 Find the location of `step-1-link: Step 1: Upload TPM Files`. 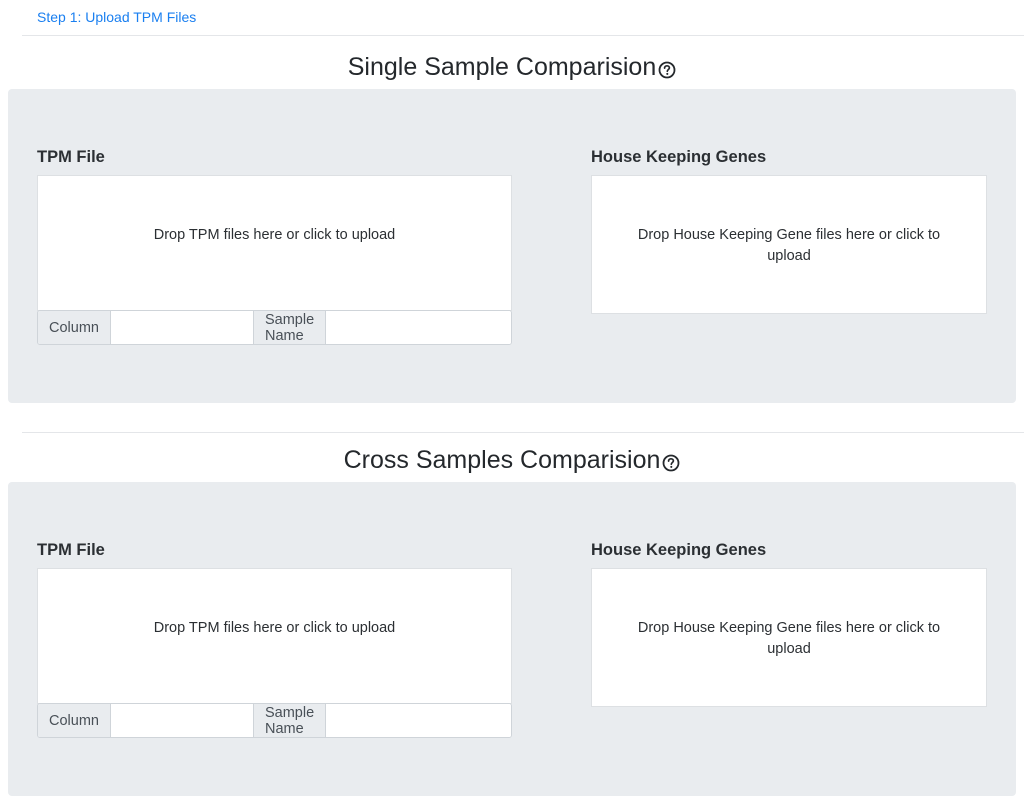

step-1-link: Step 1: Upload TPM Files is located at coordinates (116, 17).